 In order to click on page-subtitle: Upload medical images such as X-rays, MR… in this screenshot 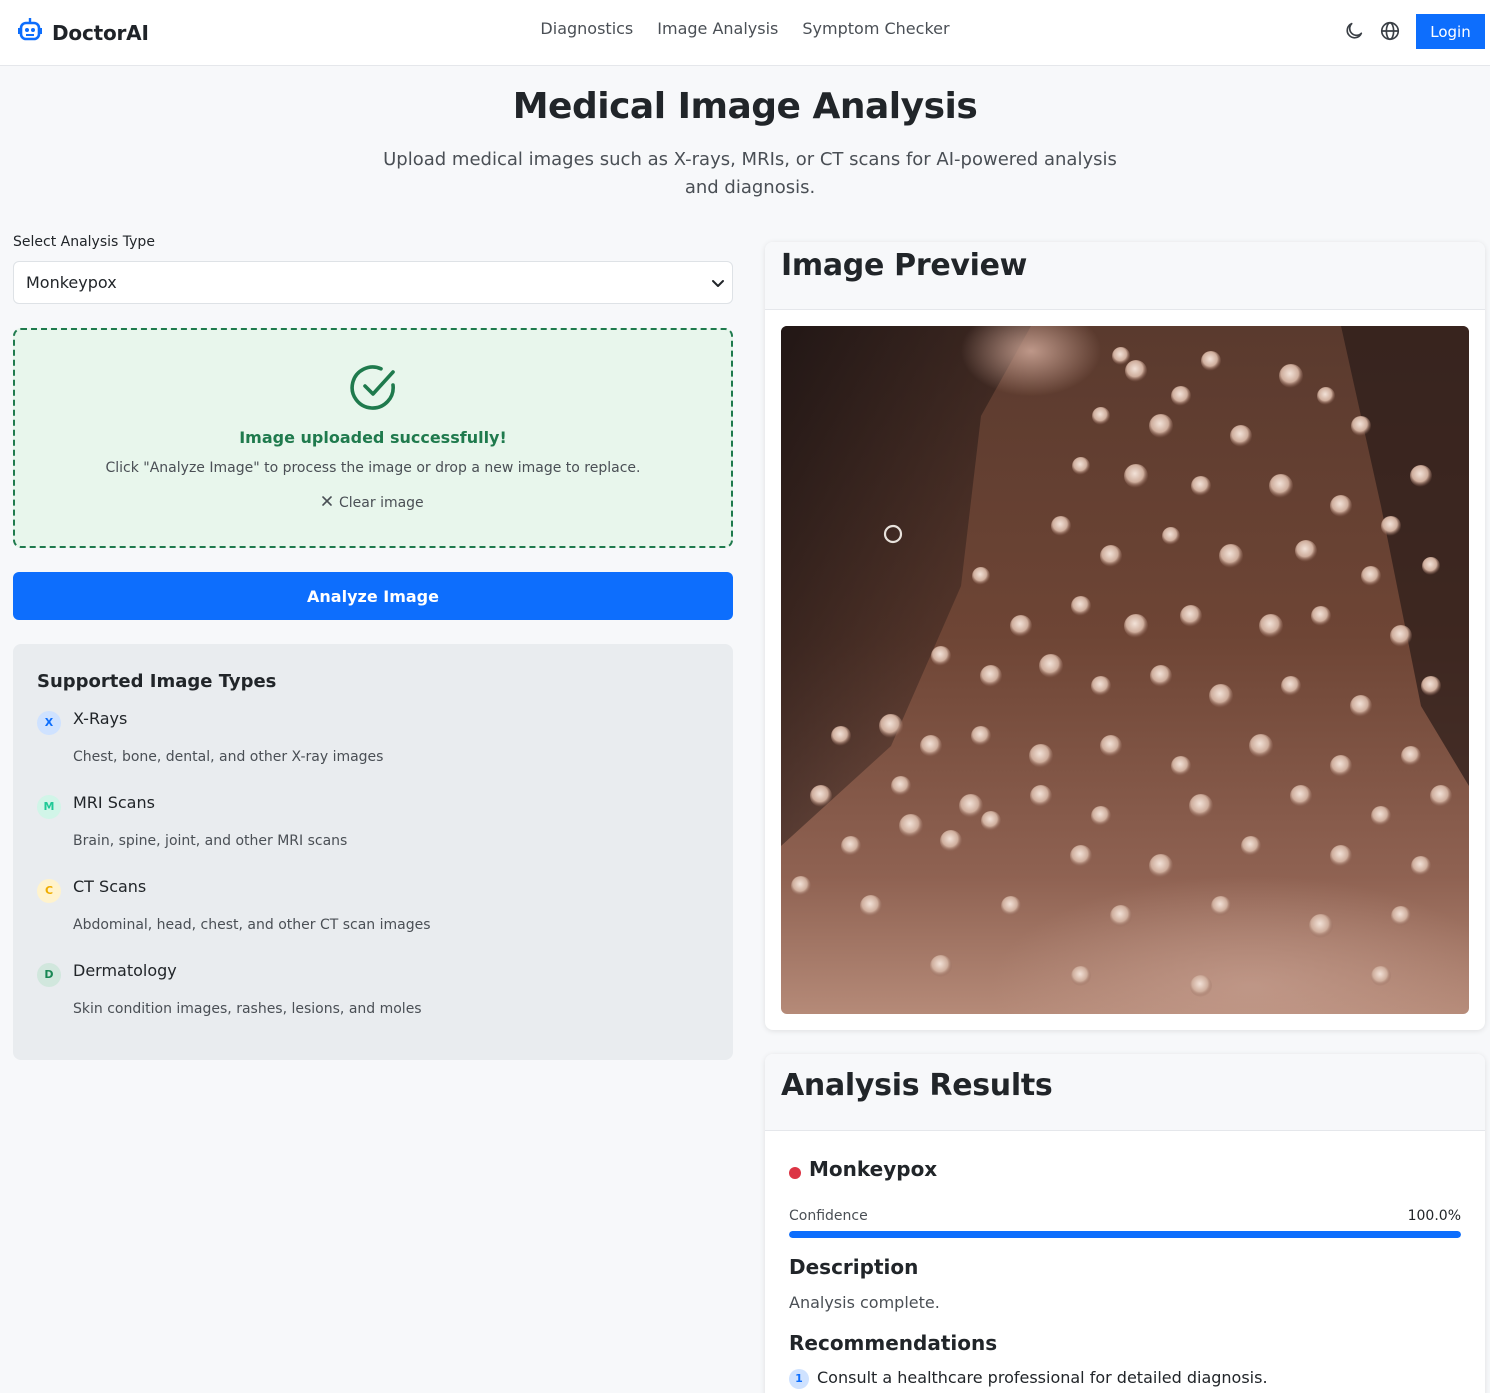, I will do `click(750, 173)`.